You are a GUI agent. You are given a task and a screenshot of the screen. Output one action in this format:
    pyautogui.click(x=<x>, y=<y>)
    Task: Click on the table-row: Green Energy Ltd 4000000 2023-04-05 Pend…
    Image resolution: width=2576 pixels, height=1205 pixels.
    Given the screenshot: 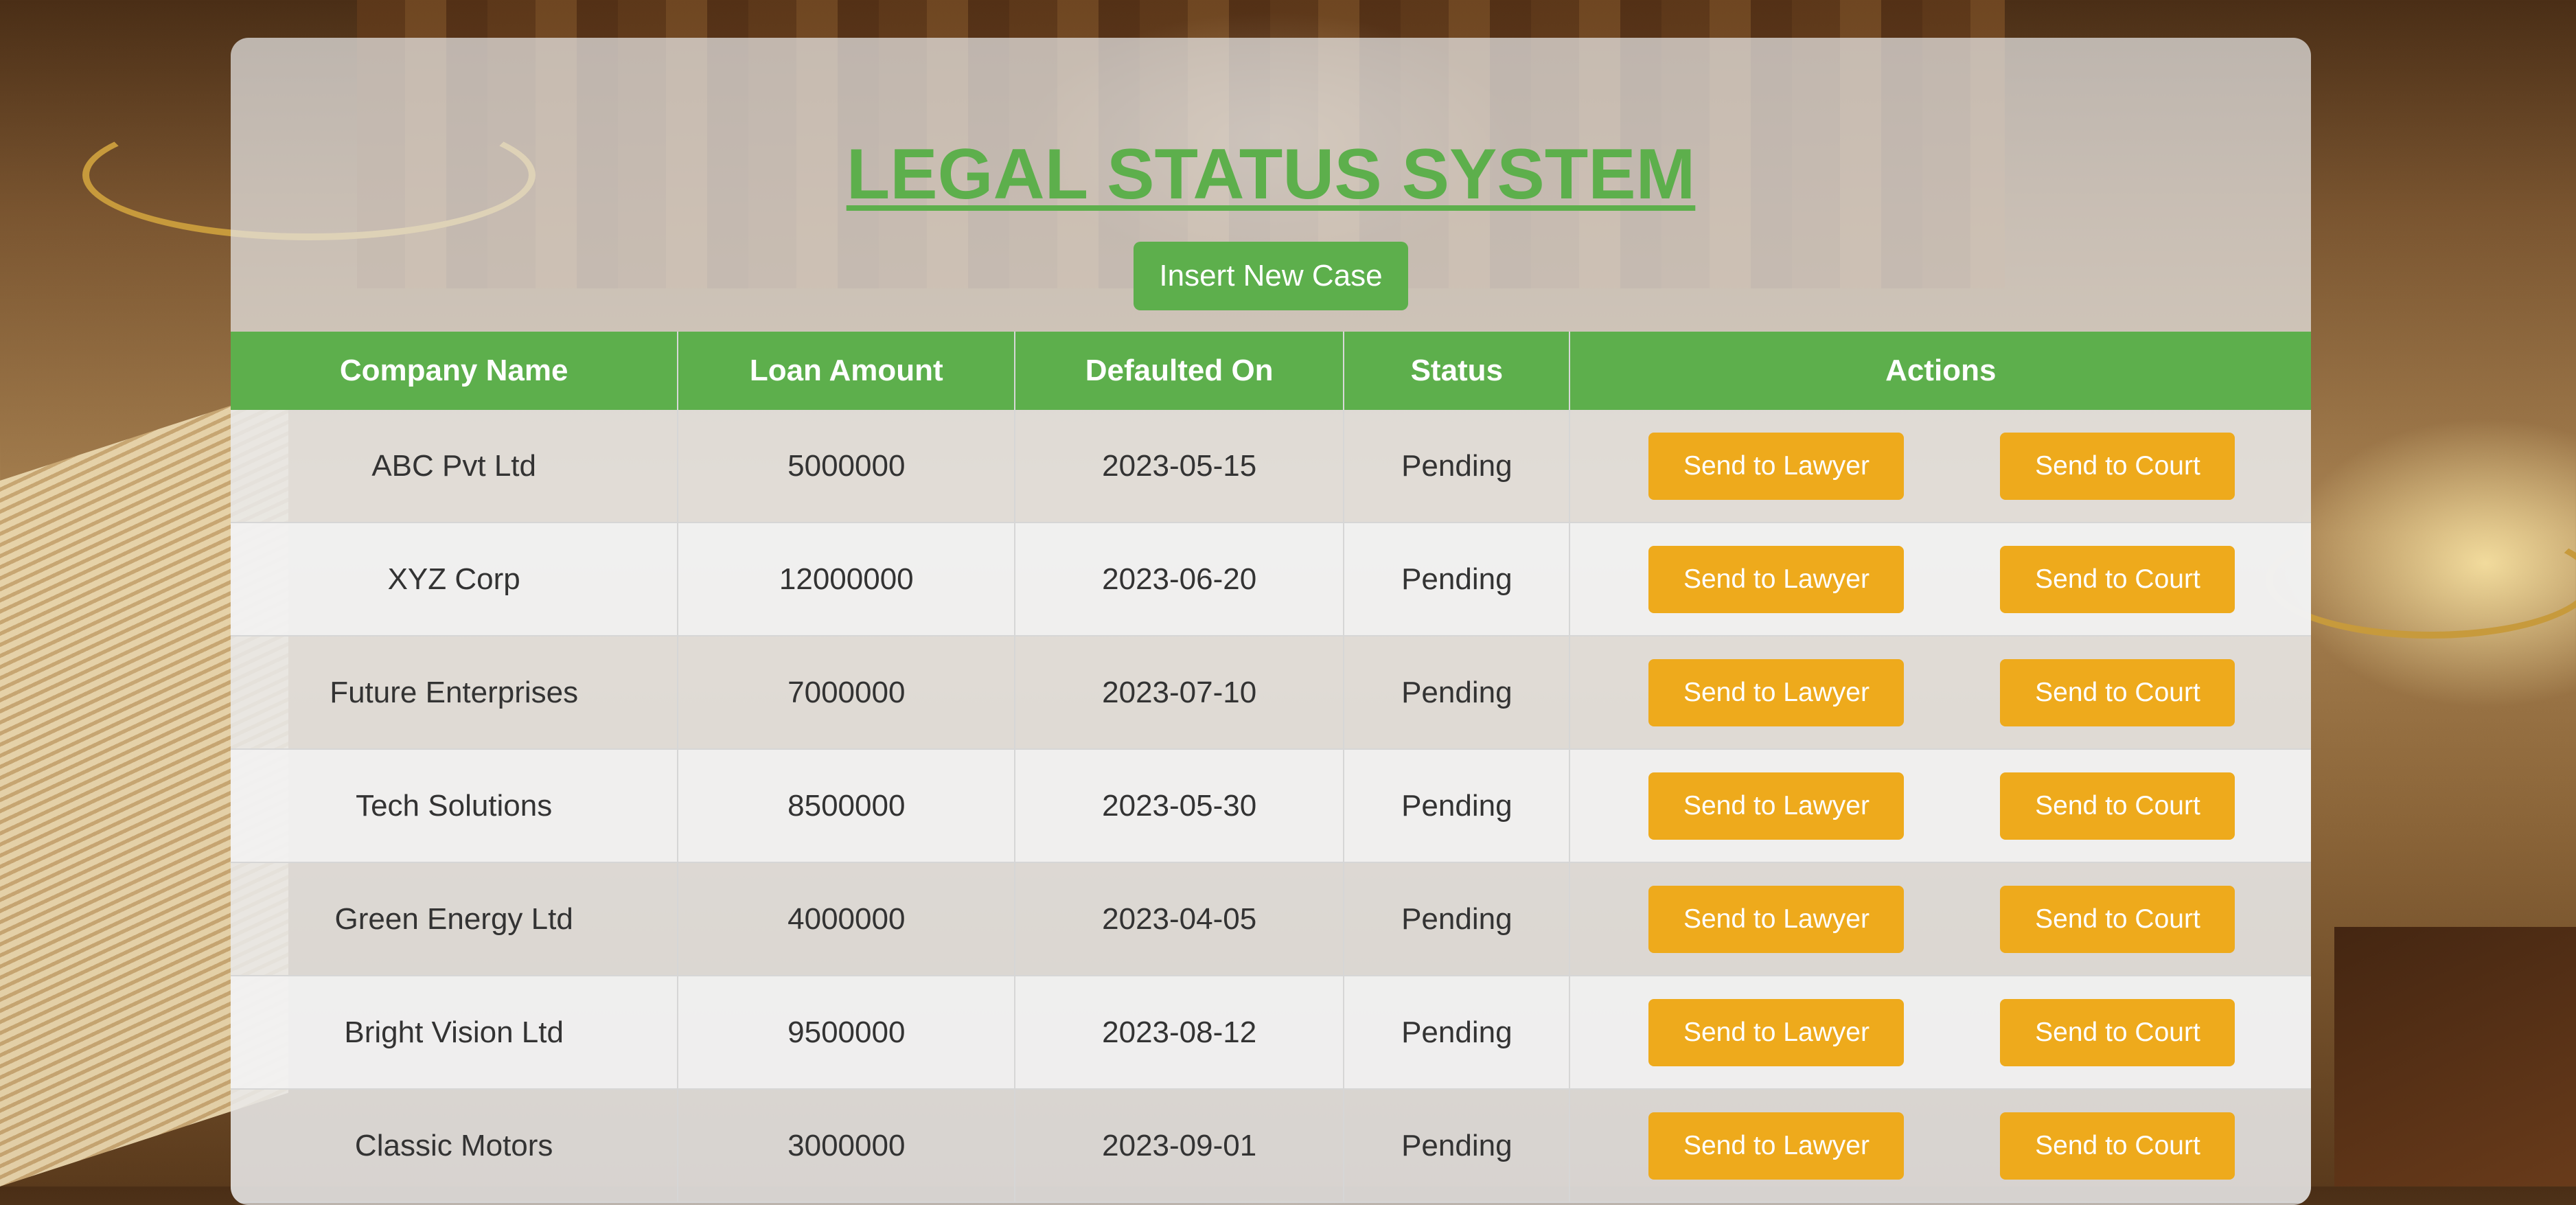 What is the action you would take?
    pyautogui.click(x=1271, y=919)
    